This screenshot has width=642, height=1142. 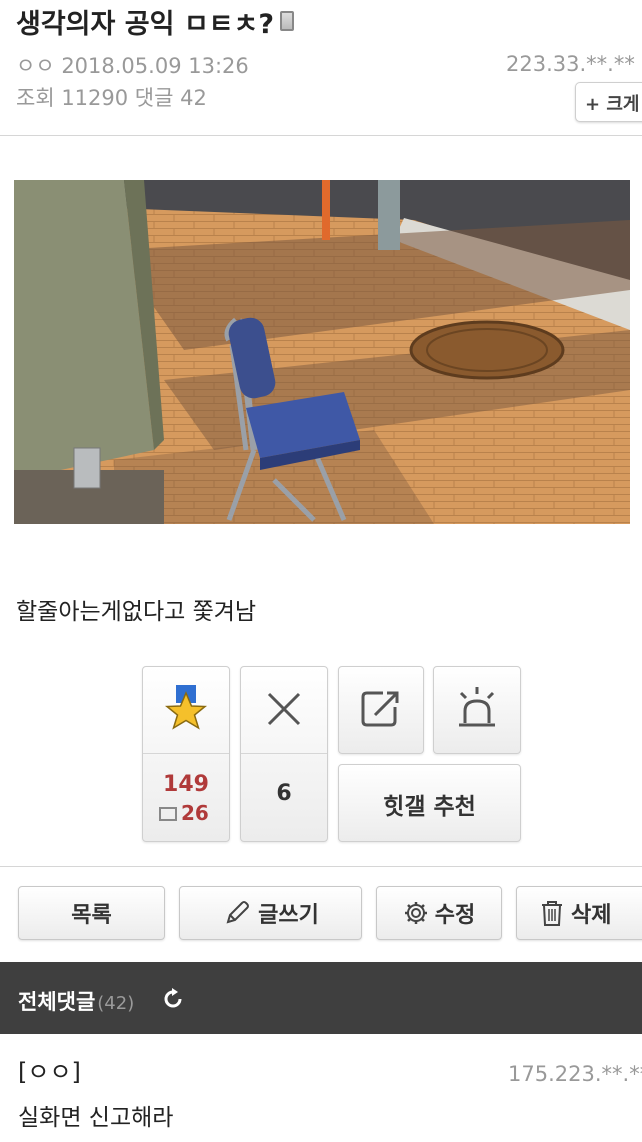 I want to click on nonrecommend-button: 6, so click(x=284, y=754).